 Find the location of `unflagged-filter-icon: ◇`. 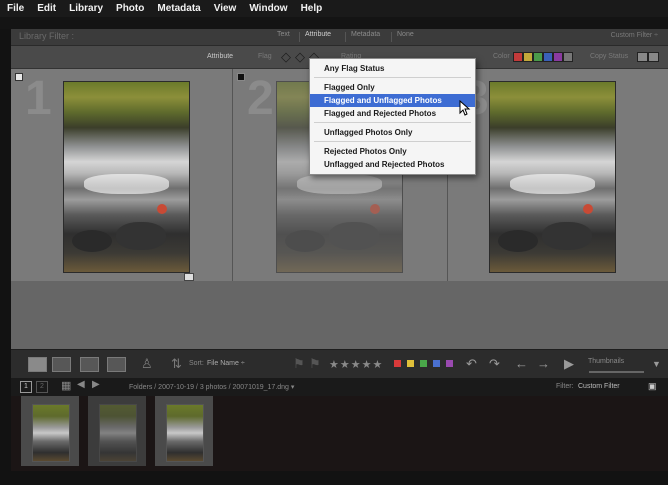

unflagged-filter-icon: ◇ is located at coordinates (300, 57).